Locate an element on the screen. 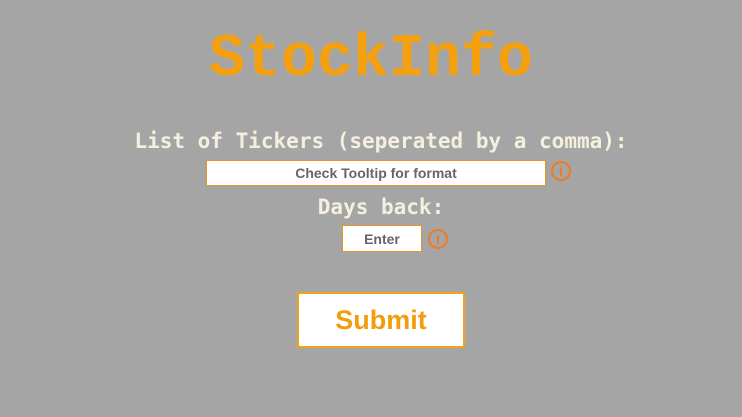 Image resolution: width=742 pixels, height=417 pixels. days-info-icon is located at coordinates (438, 239).